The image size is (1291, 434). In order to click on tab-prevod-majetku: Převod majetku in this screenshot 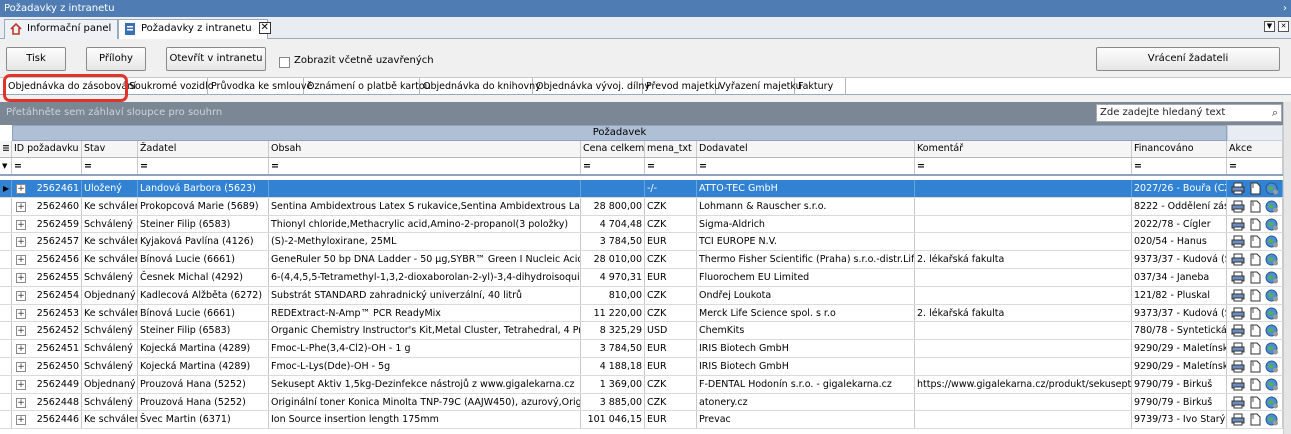, I will do `click(682, 86)`.